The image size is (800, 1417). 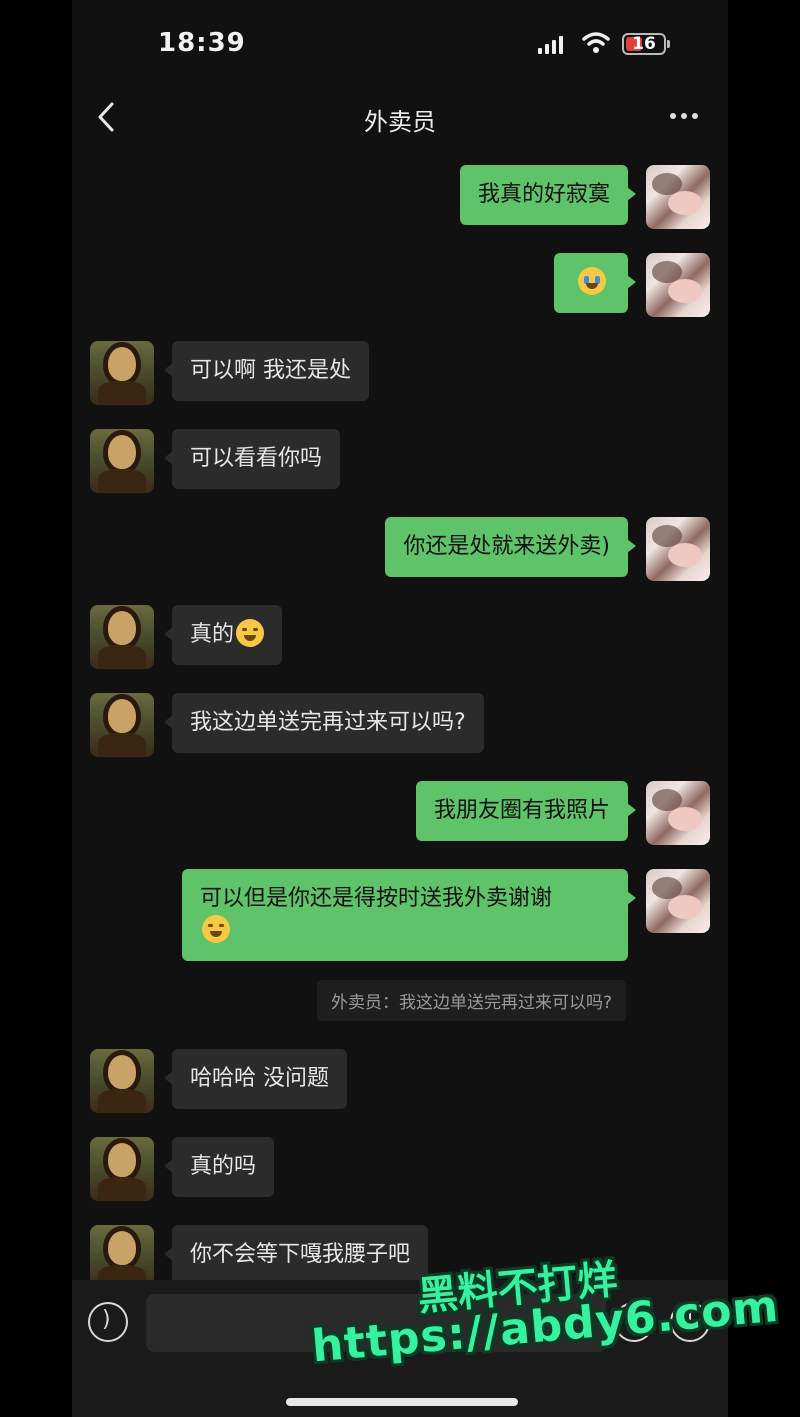 I want to click on message-text: 可以啊 我还是处, so click(x=270, y=370).